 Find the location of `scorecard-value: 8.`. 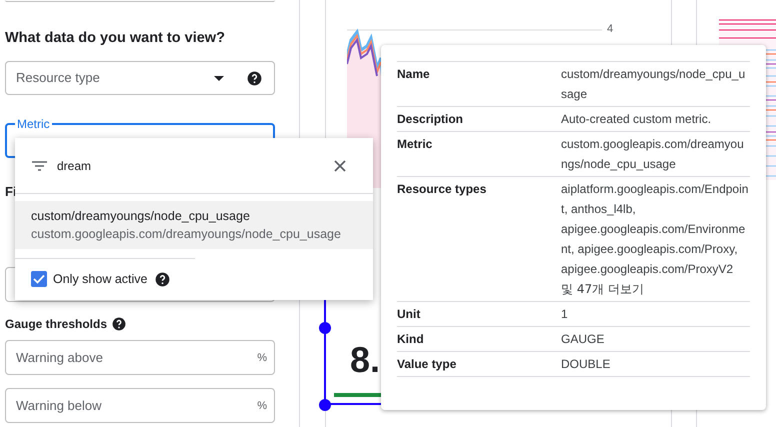

scorecard-value: 8. is located at coordinates (365, 360).